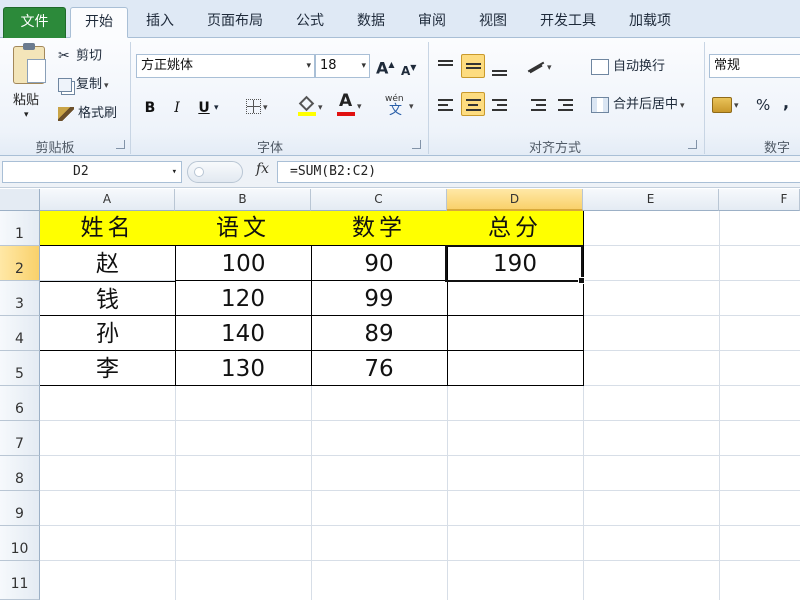  What do you see at coordinates (515, 200) in the screenshot?
I see `column-header-d: D` at bounding box center [515, 200].